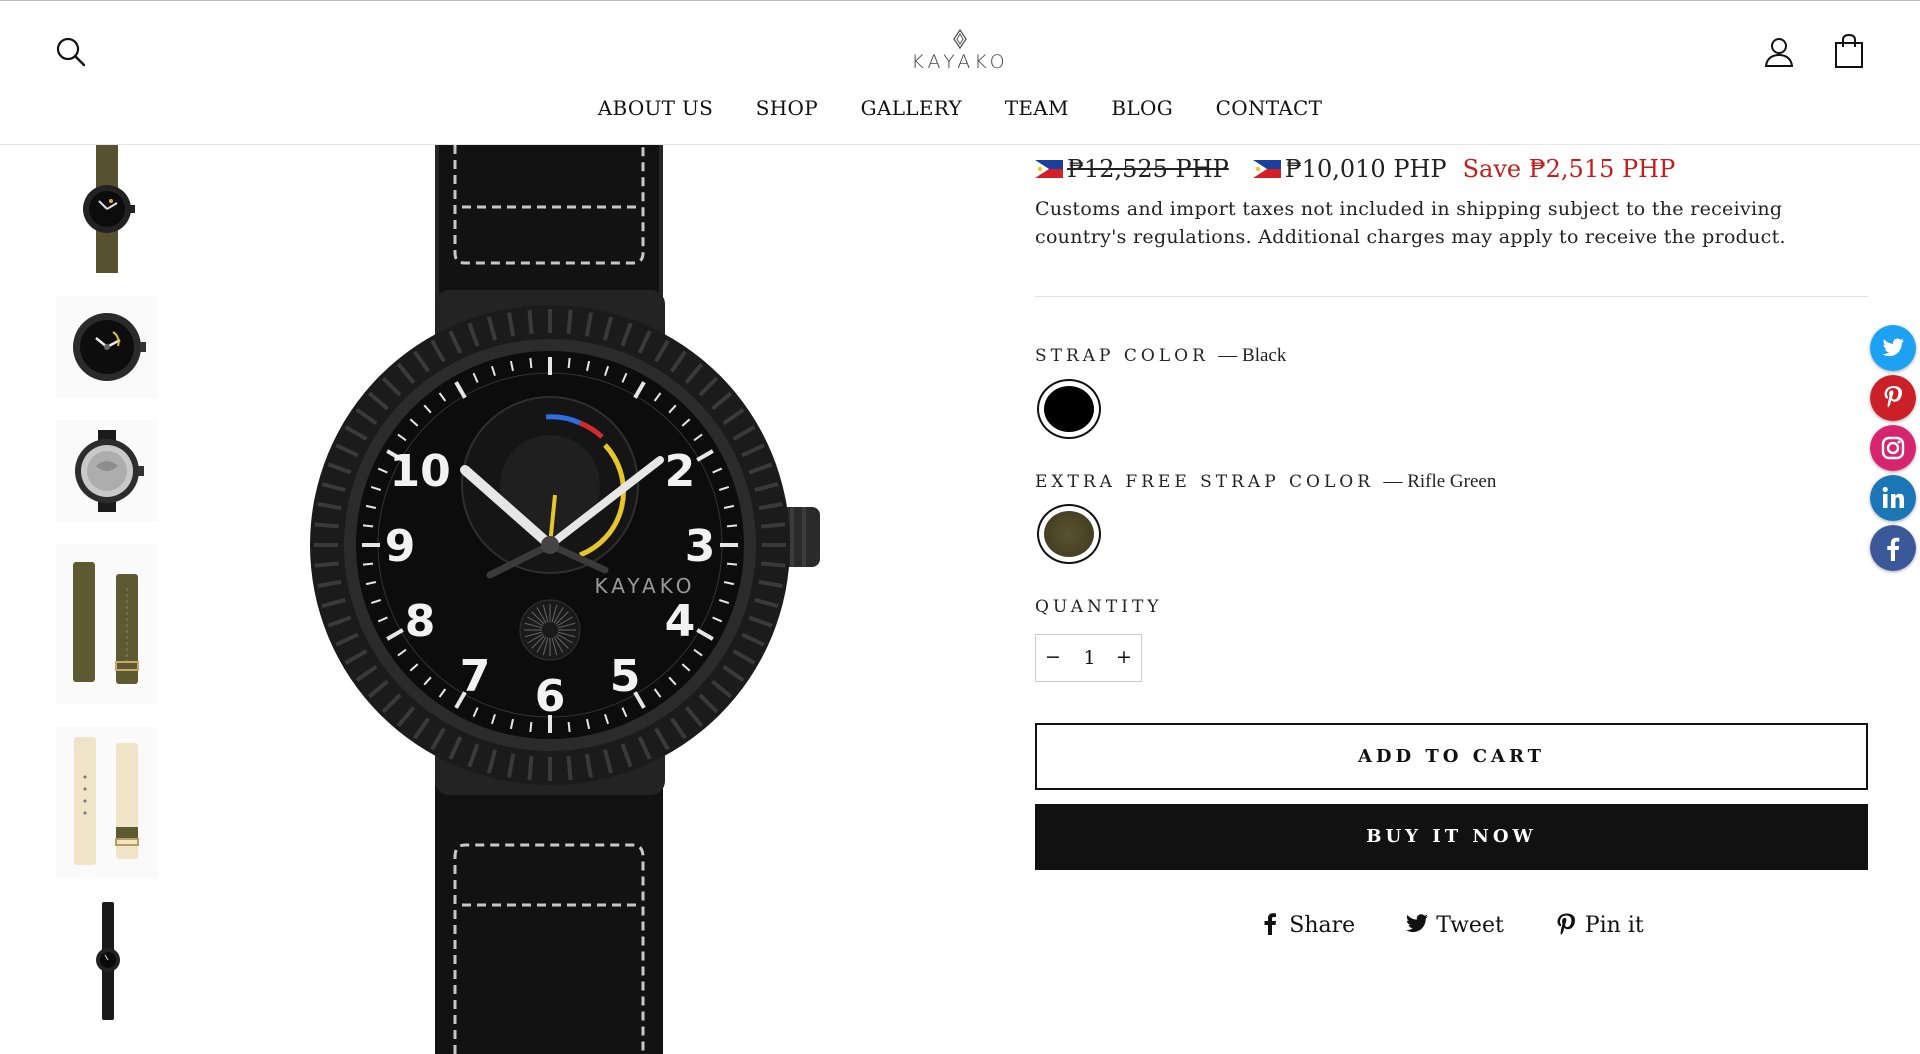  What do you see at coordinates (960, 62) in the screenshot?
I see `logo-text: KAYAKO` at bounding box center [960, 62].